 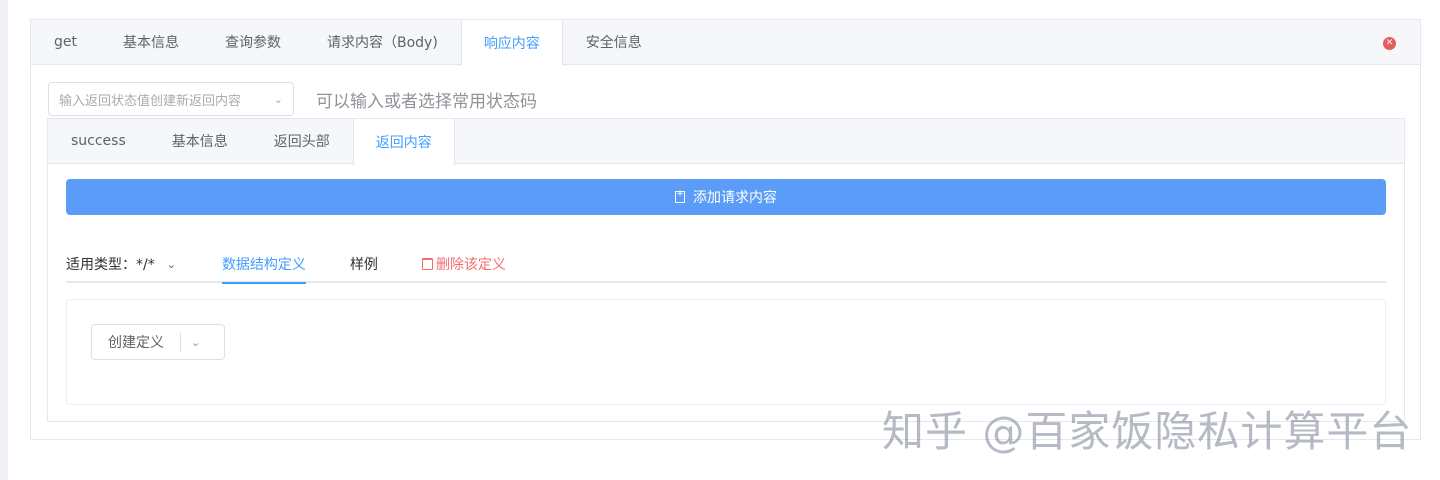 What do you see at coordinates (426, 101) in the screenshot?
I see `status-code-hint: 可以输入或者选择常用状态码` at bounding box center [426, 101].